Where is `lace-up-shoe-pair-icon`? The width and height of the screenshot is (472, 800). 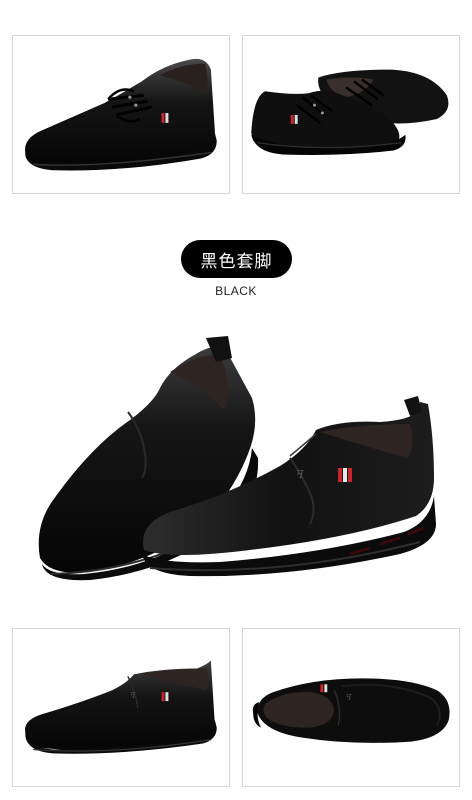
lace-up-shoe-pair-icon is located at coordinates (350, 112).